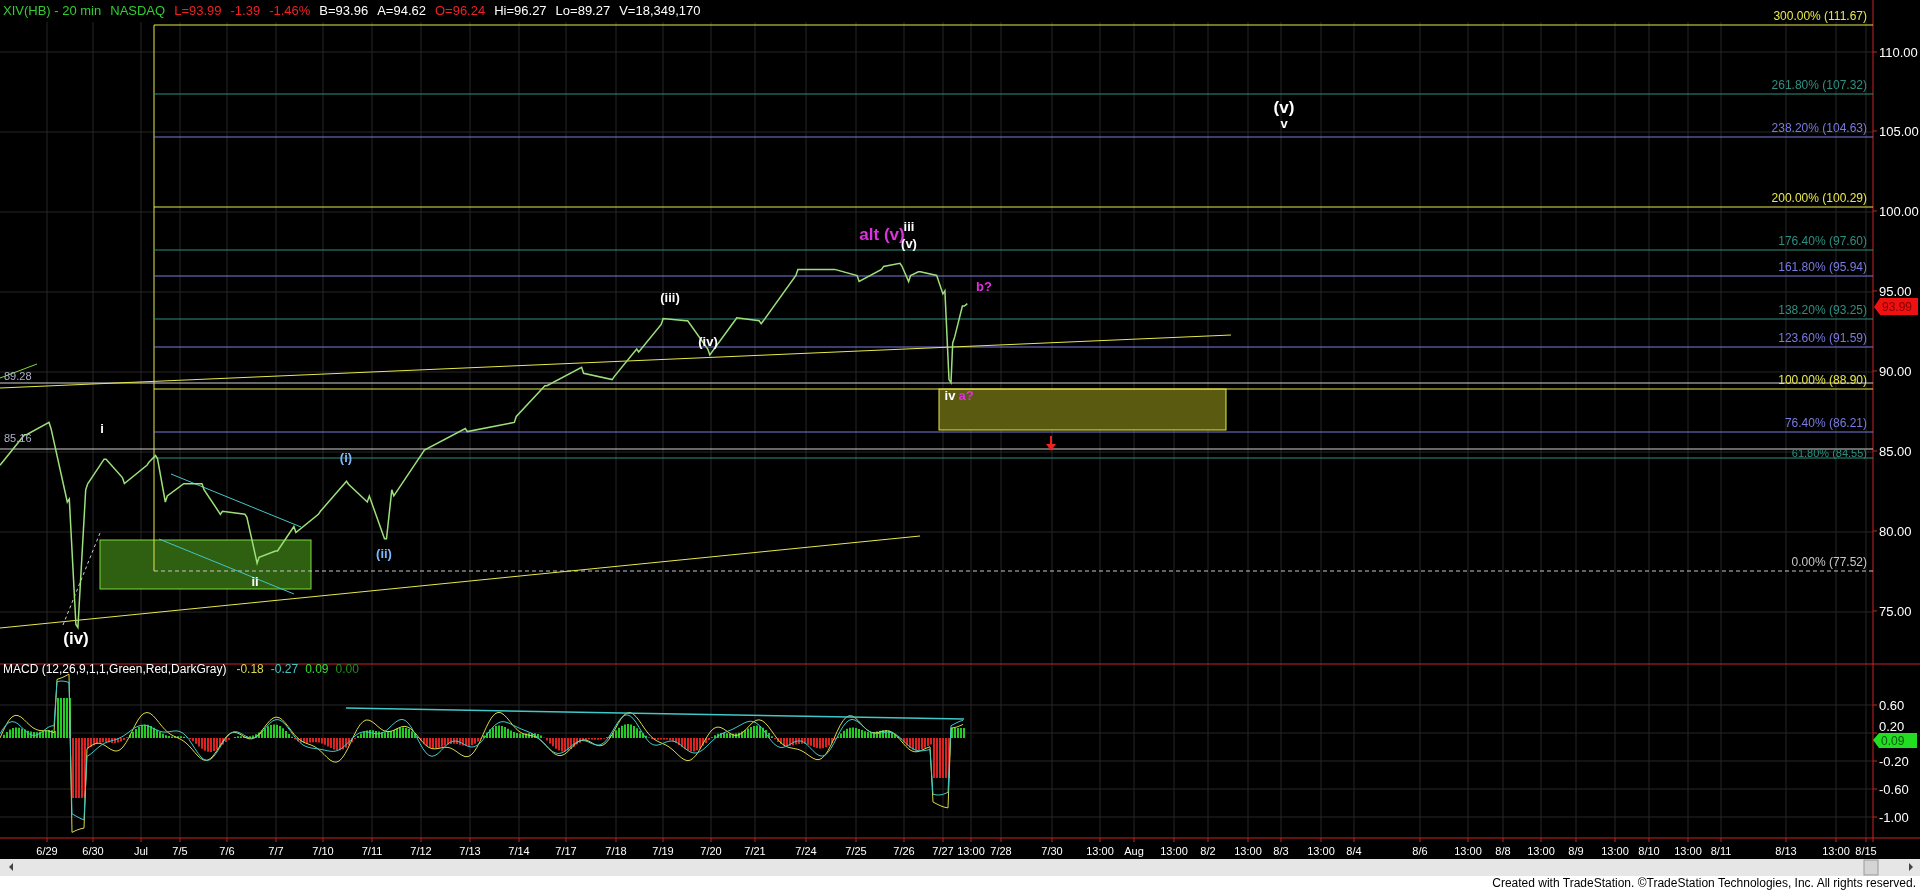  What do you see at coordinates (1649, 851) in the screenshot?
I see `time-axis-label: 8/10` at bounding box center [1649, 851].